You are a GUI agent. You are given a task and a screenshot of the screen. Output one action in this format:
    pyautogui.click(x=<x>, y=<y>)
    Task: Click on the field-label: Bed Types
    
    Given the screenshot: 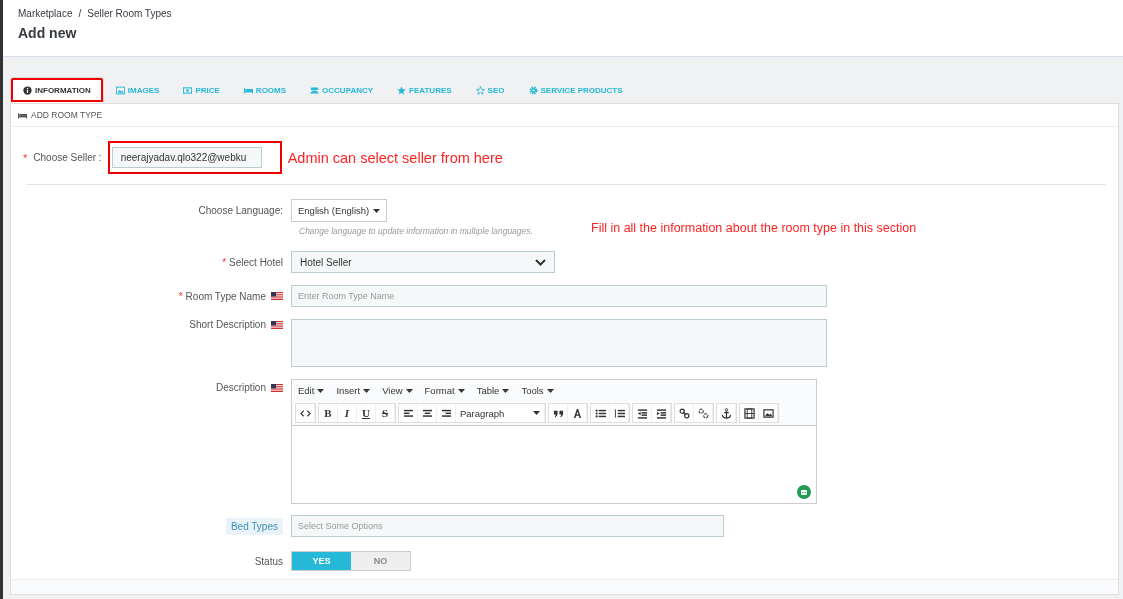 What is the action you would take?
    pyautogui.click(x=254, y=526)
    